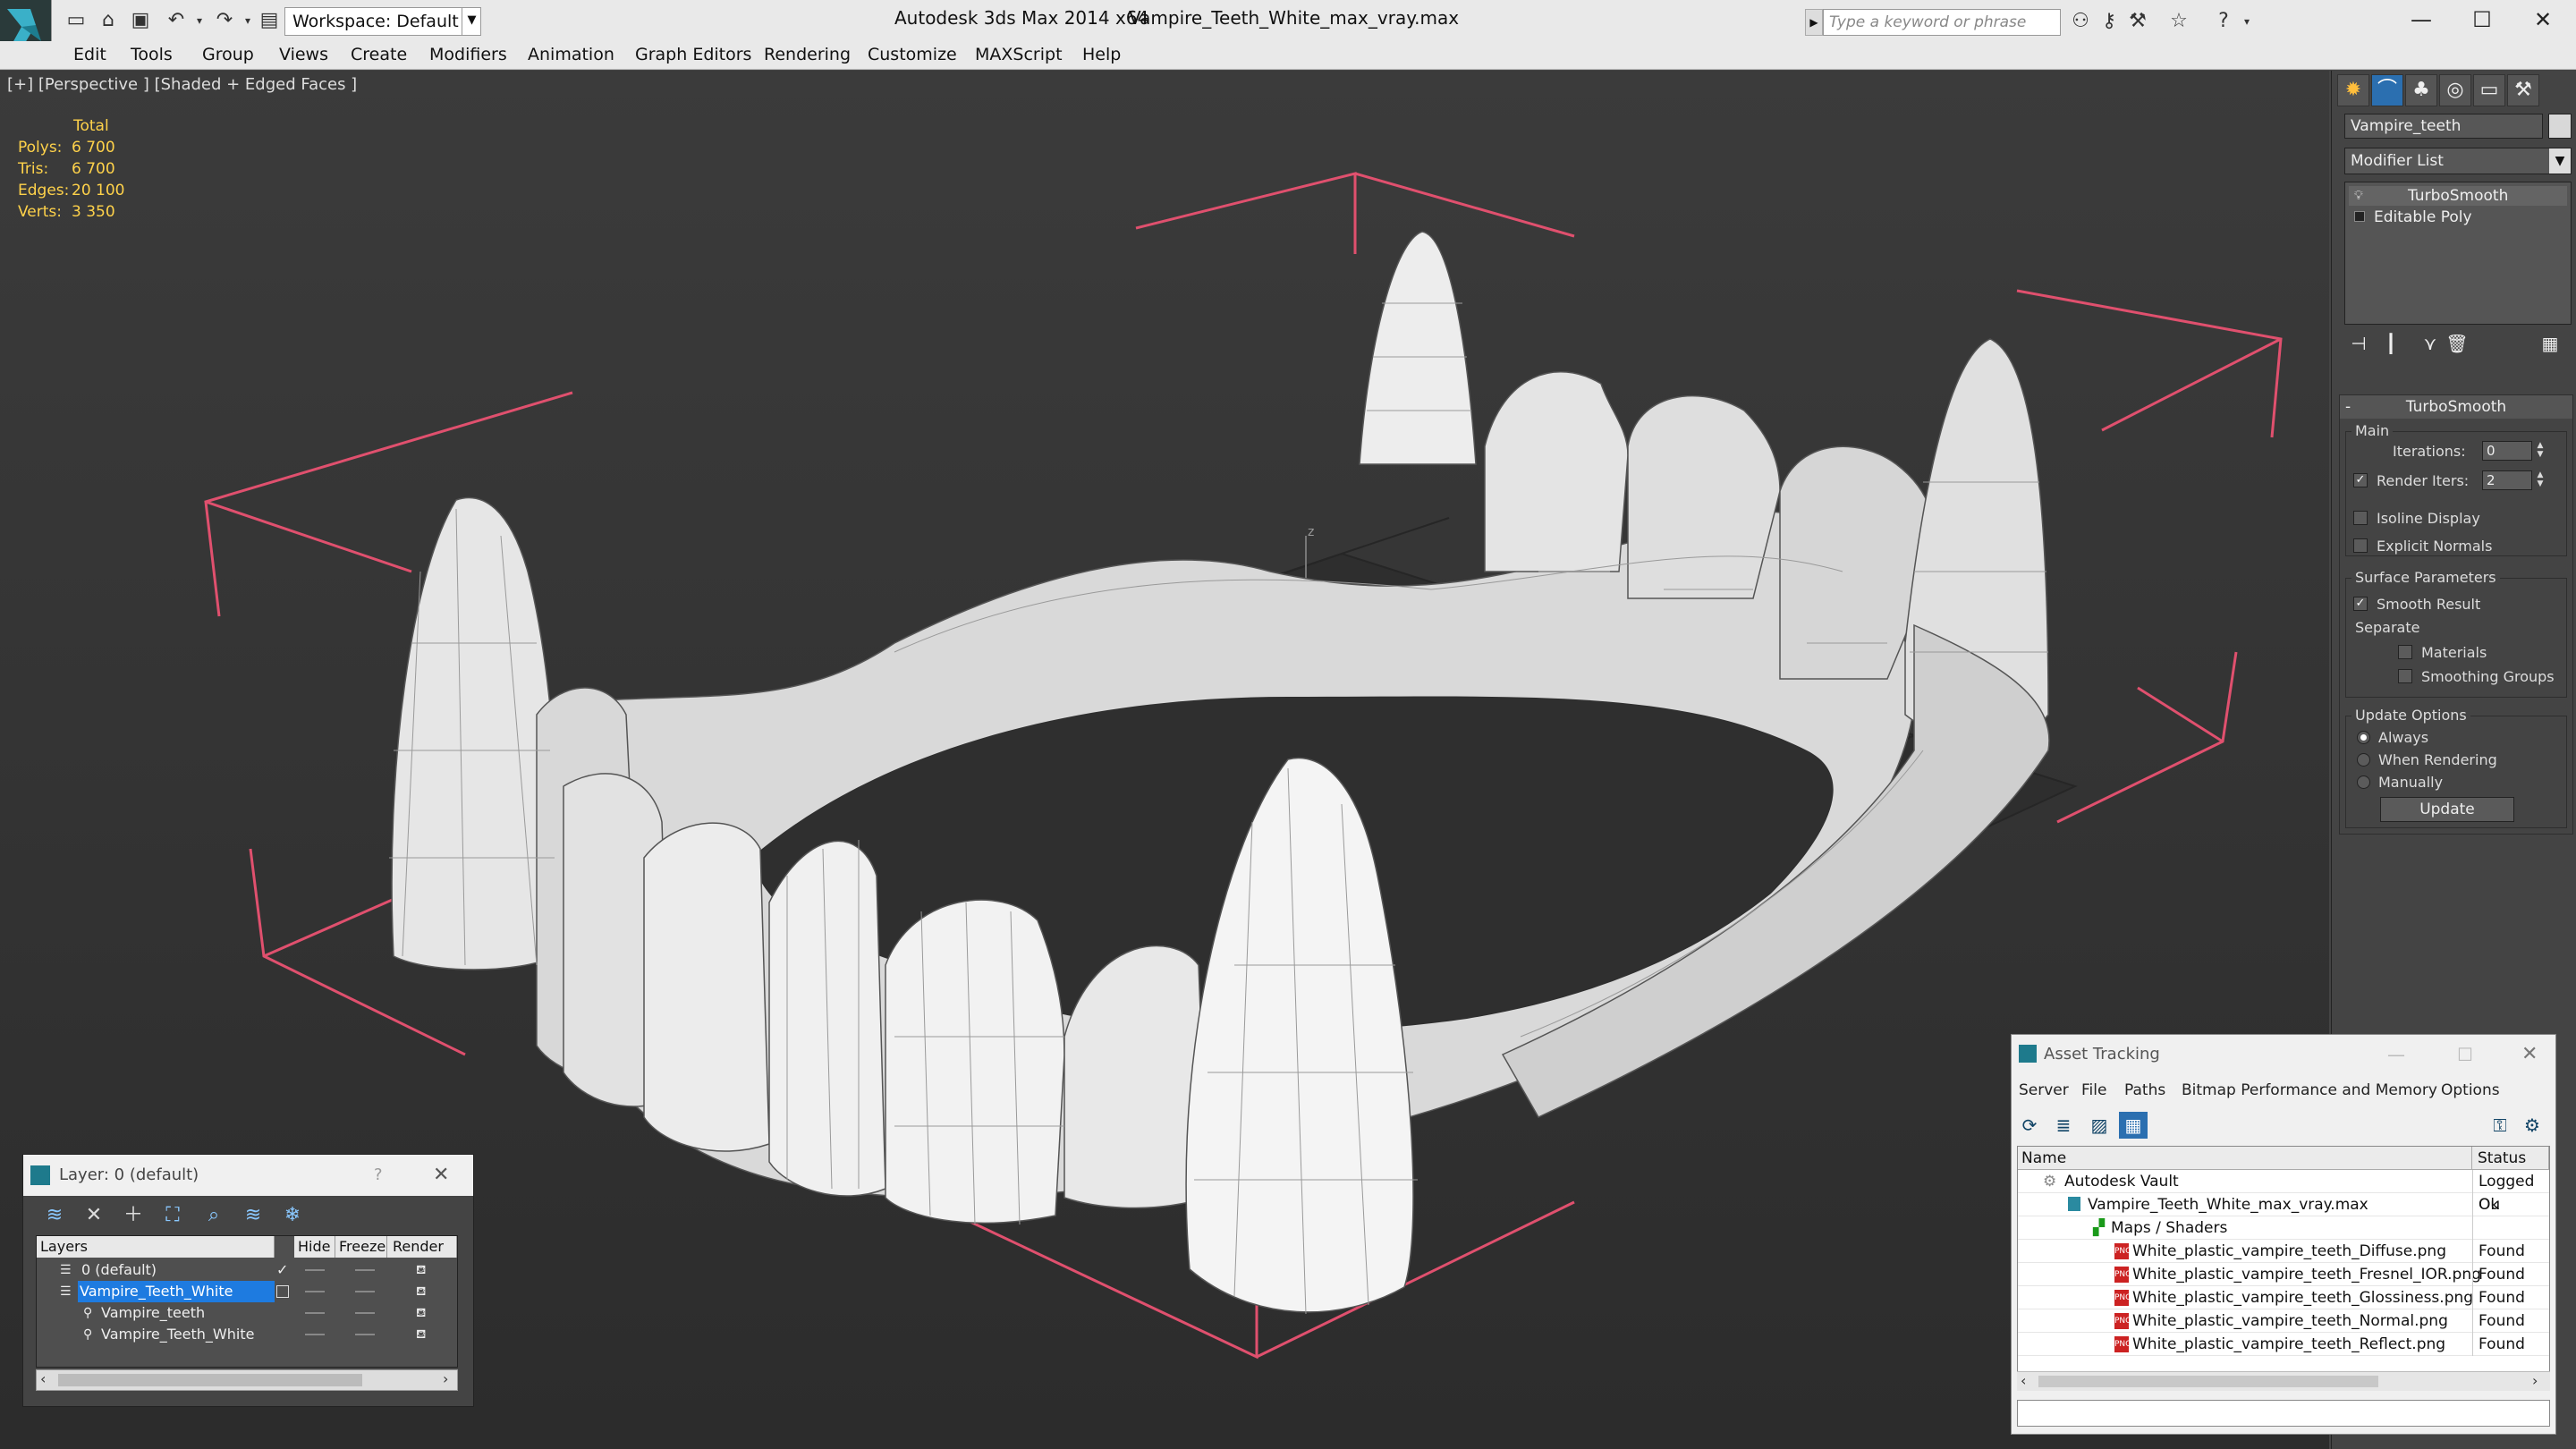 The height and width of the screenshot is (1449, 2576). What do you see at coordinates (2560, 126) in the screenshot?
I see `object-color-swatch` at bounding box center [2560, 126].